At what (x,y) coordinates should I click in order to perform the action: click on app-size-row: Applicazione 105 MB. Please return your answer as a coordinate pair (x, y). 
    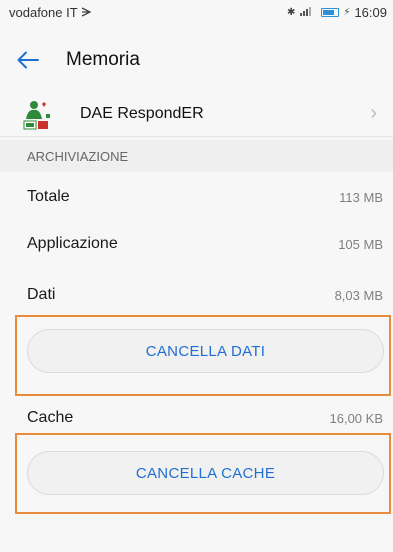
    Looking at the image, I should click on (196, 244).